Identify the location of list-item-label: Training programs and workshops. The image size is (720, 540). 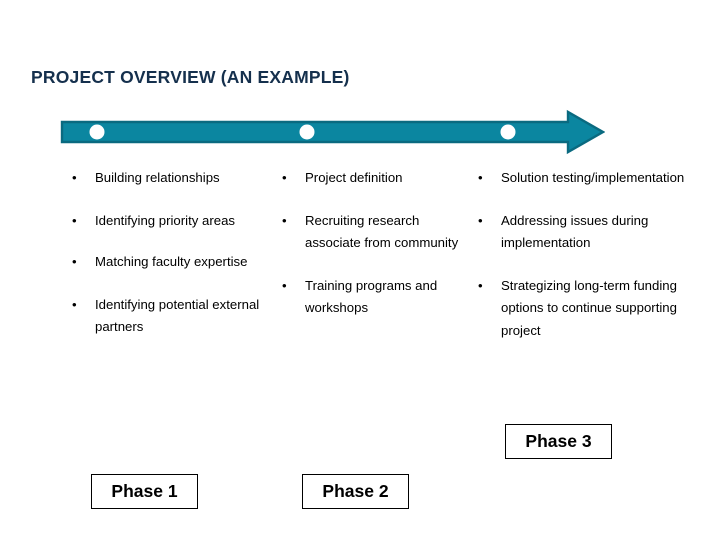
(371, 296).